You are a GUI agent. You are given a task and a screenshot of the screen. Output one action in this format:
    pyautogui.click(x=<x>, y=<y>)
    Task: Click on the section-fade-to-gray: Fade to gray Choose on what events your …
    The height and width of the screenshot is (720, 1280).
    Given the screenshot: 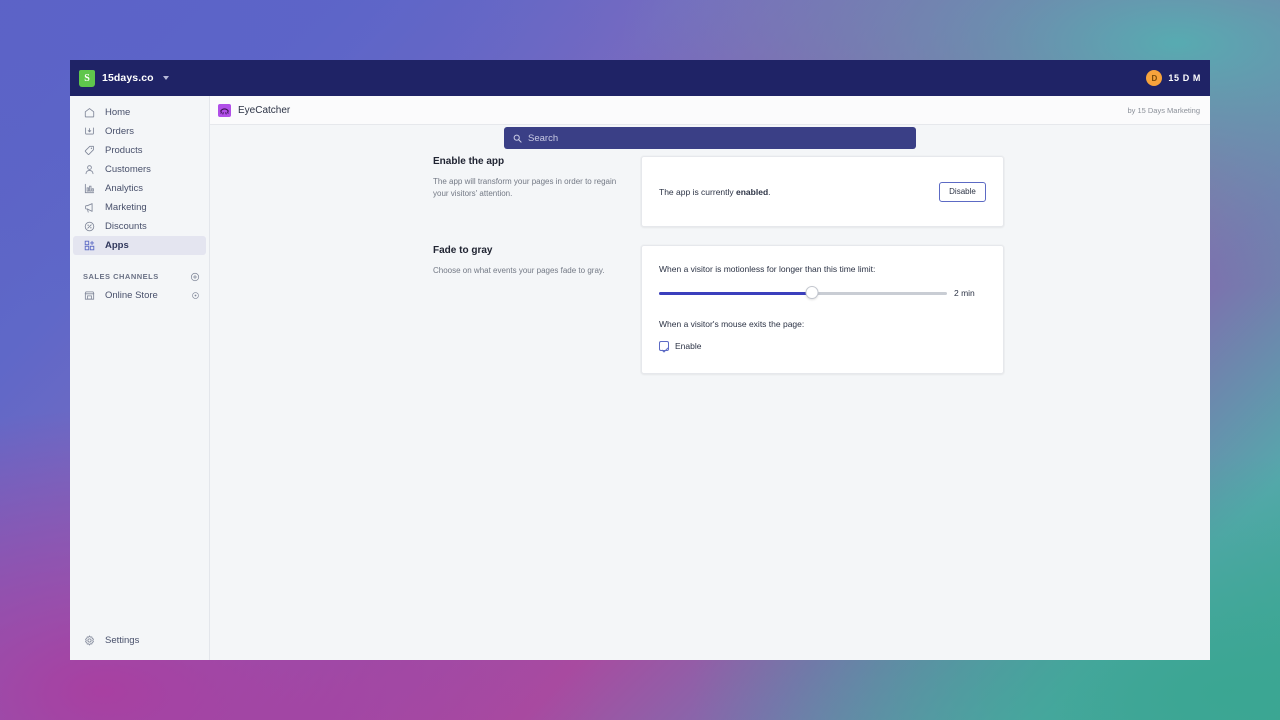 What is the action you would take?
    pyautogui.click(x=710, y=309)
    